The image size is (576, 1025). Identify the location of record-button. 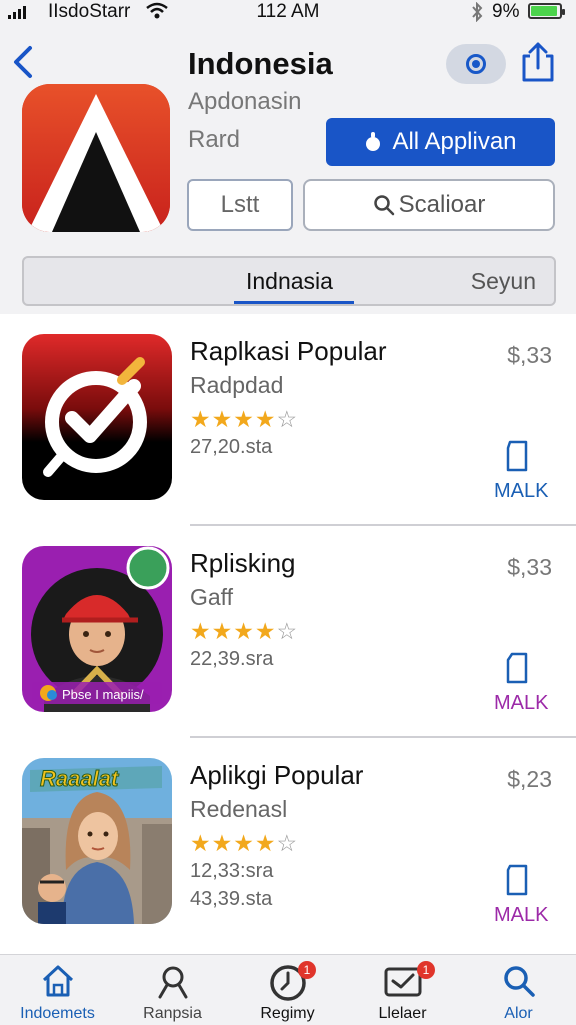
(476, 64).